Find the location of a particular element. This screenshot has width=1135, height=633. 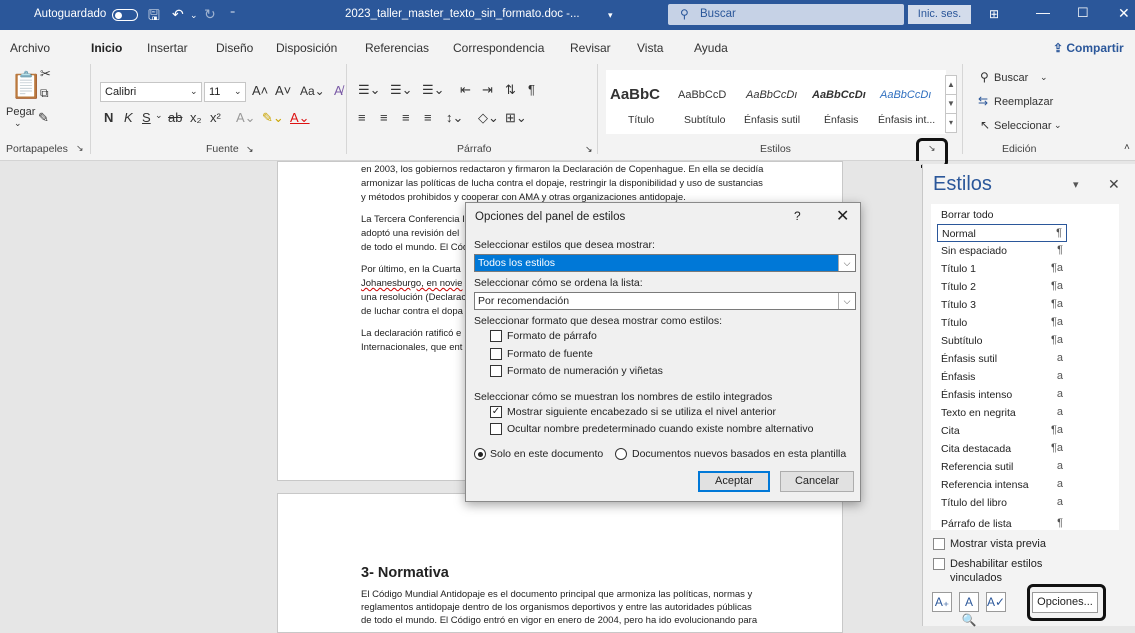

gallery-more-icon: ▾ is located at coordinates (951, 123).